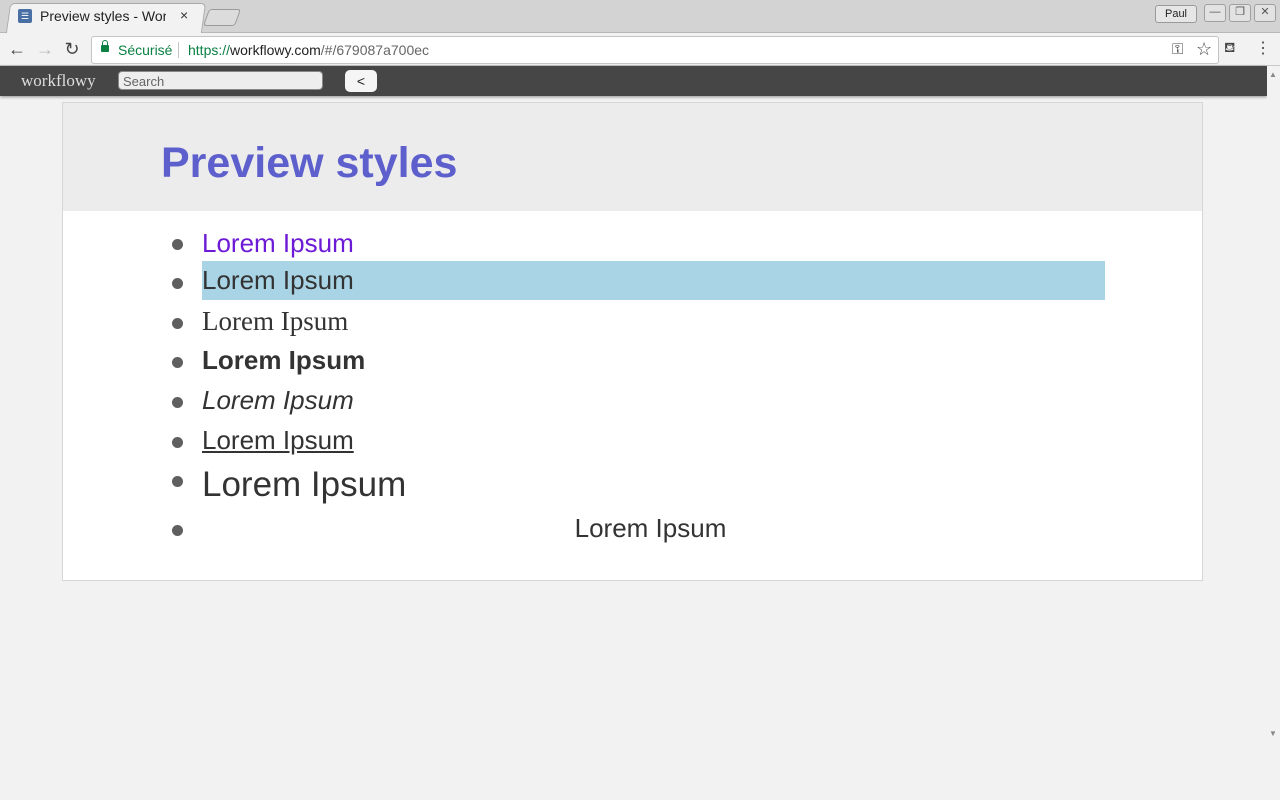  What do you see at coordinates (1273, 74) in the screenshot?
I see `scroll-up-icon: ▲` at bounding box center [1273, 74].